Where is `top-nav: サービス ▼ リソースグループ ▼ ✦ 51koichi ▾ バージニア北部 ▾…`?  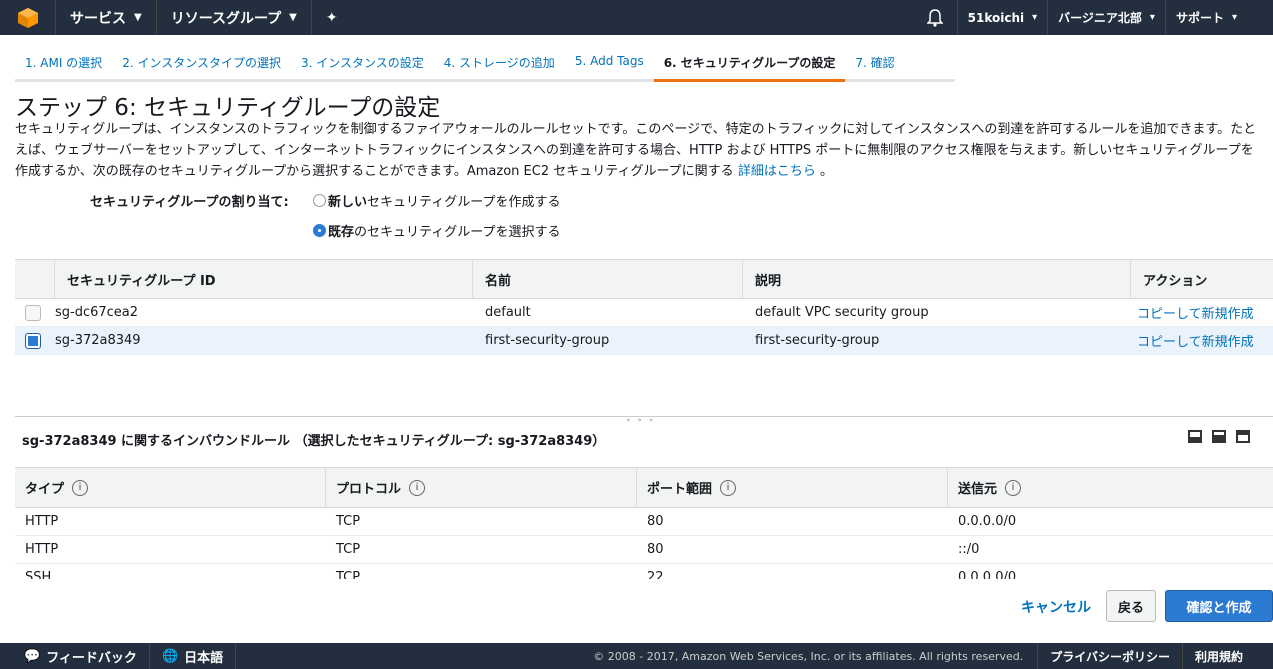 top-nav: サービス ▼ リソースグループ ▼ ✦ 51koichi ▾ バージニア北部 ▾… is located at coordinates (636, 17).